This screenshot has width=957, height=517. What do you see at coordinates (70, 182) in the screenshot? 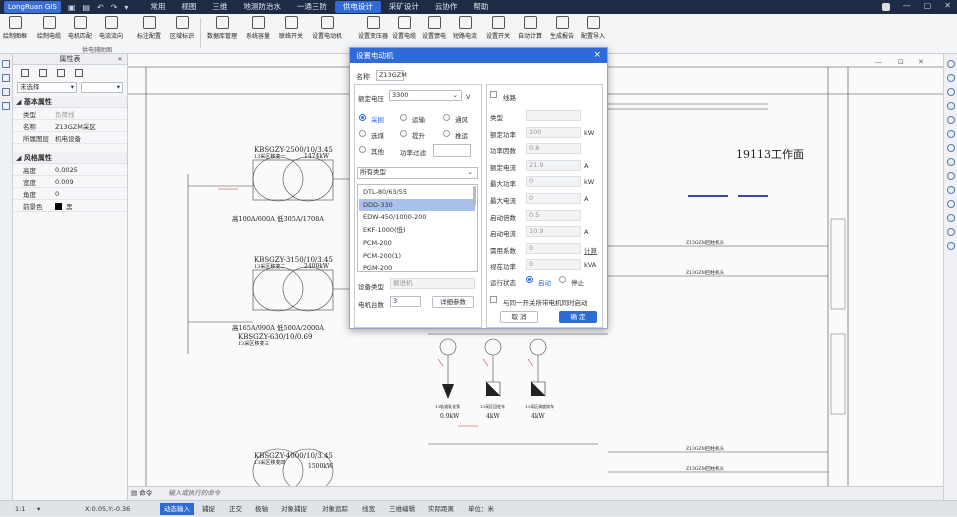
I see `property-row: 宽度 0.009` at bounding box center [70, 182].